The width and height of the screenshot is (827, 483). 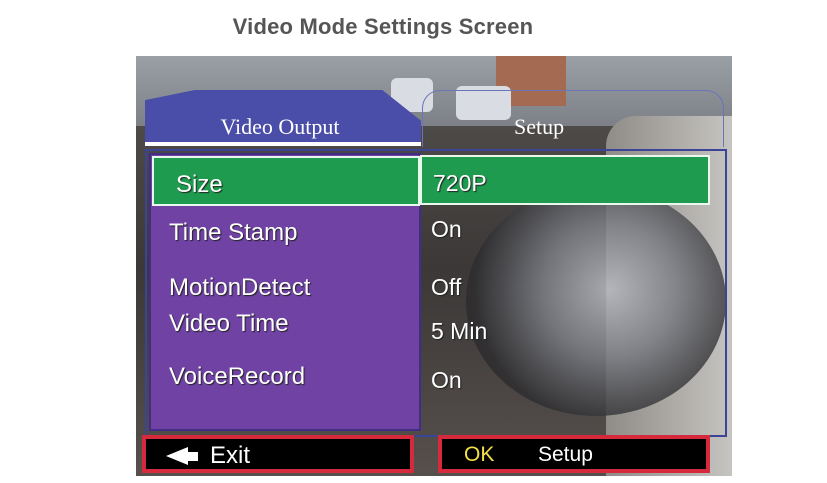 What do you see at coordinates (479, 454) in the screenshot?
I see `ok-key-label: OK` at bounding box center [479, 454].